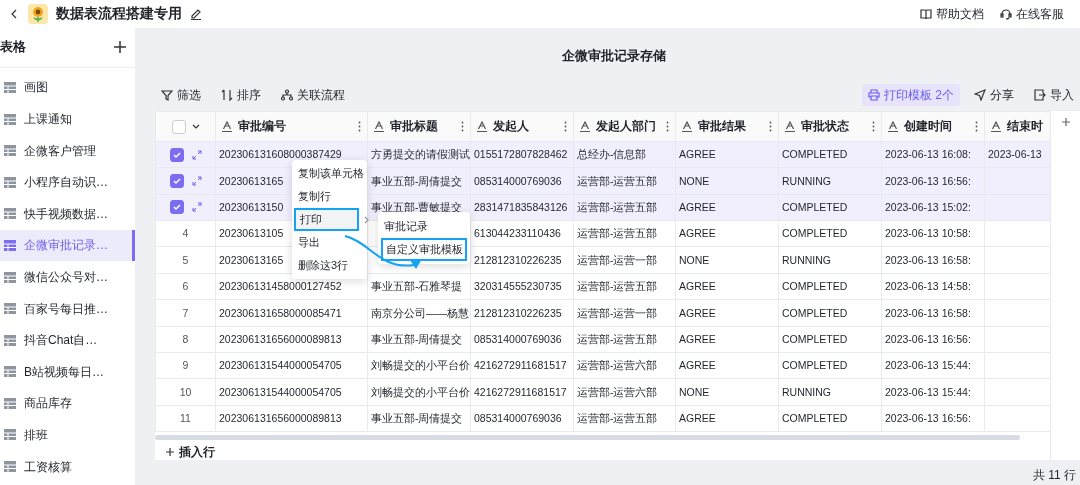  Describe the element at coordinates (1032, 13) in the screenshot. I see `header-link: 在线客服` at that location.